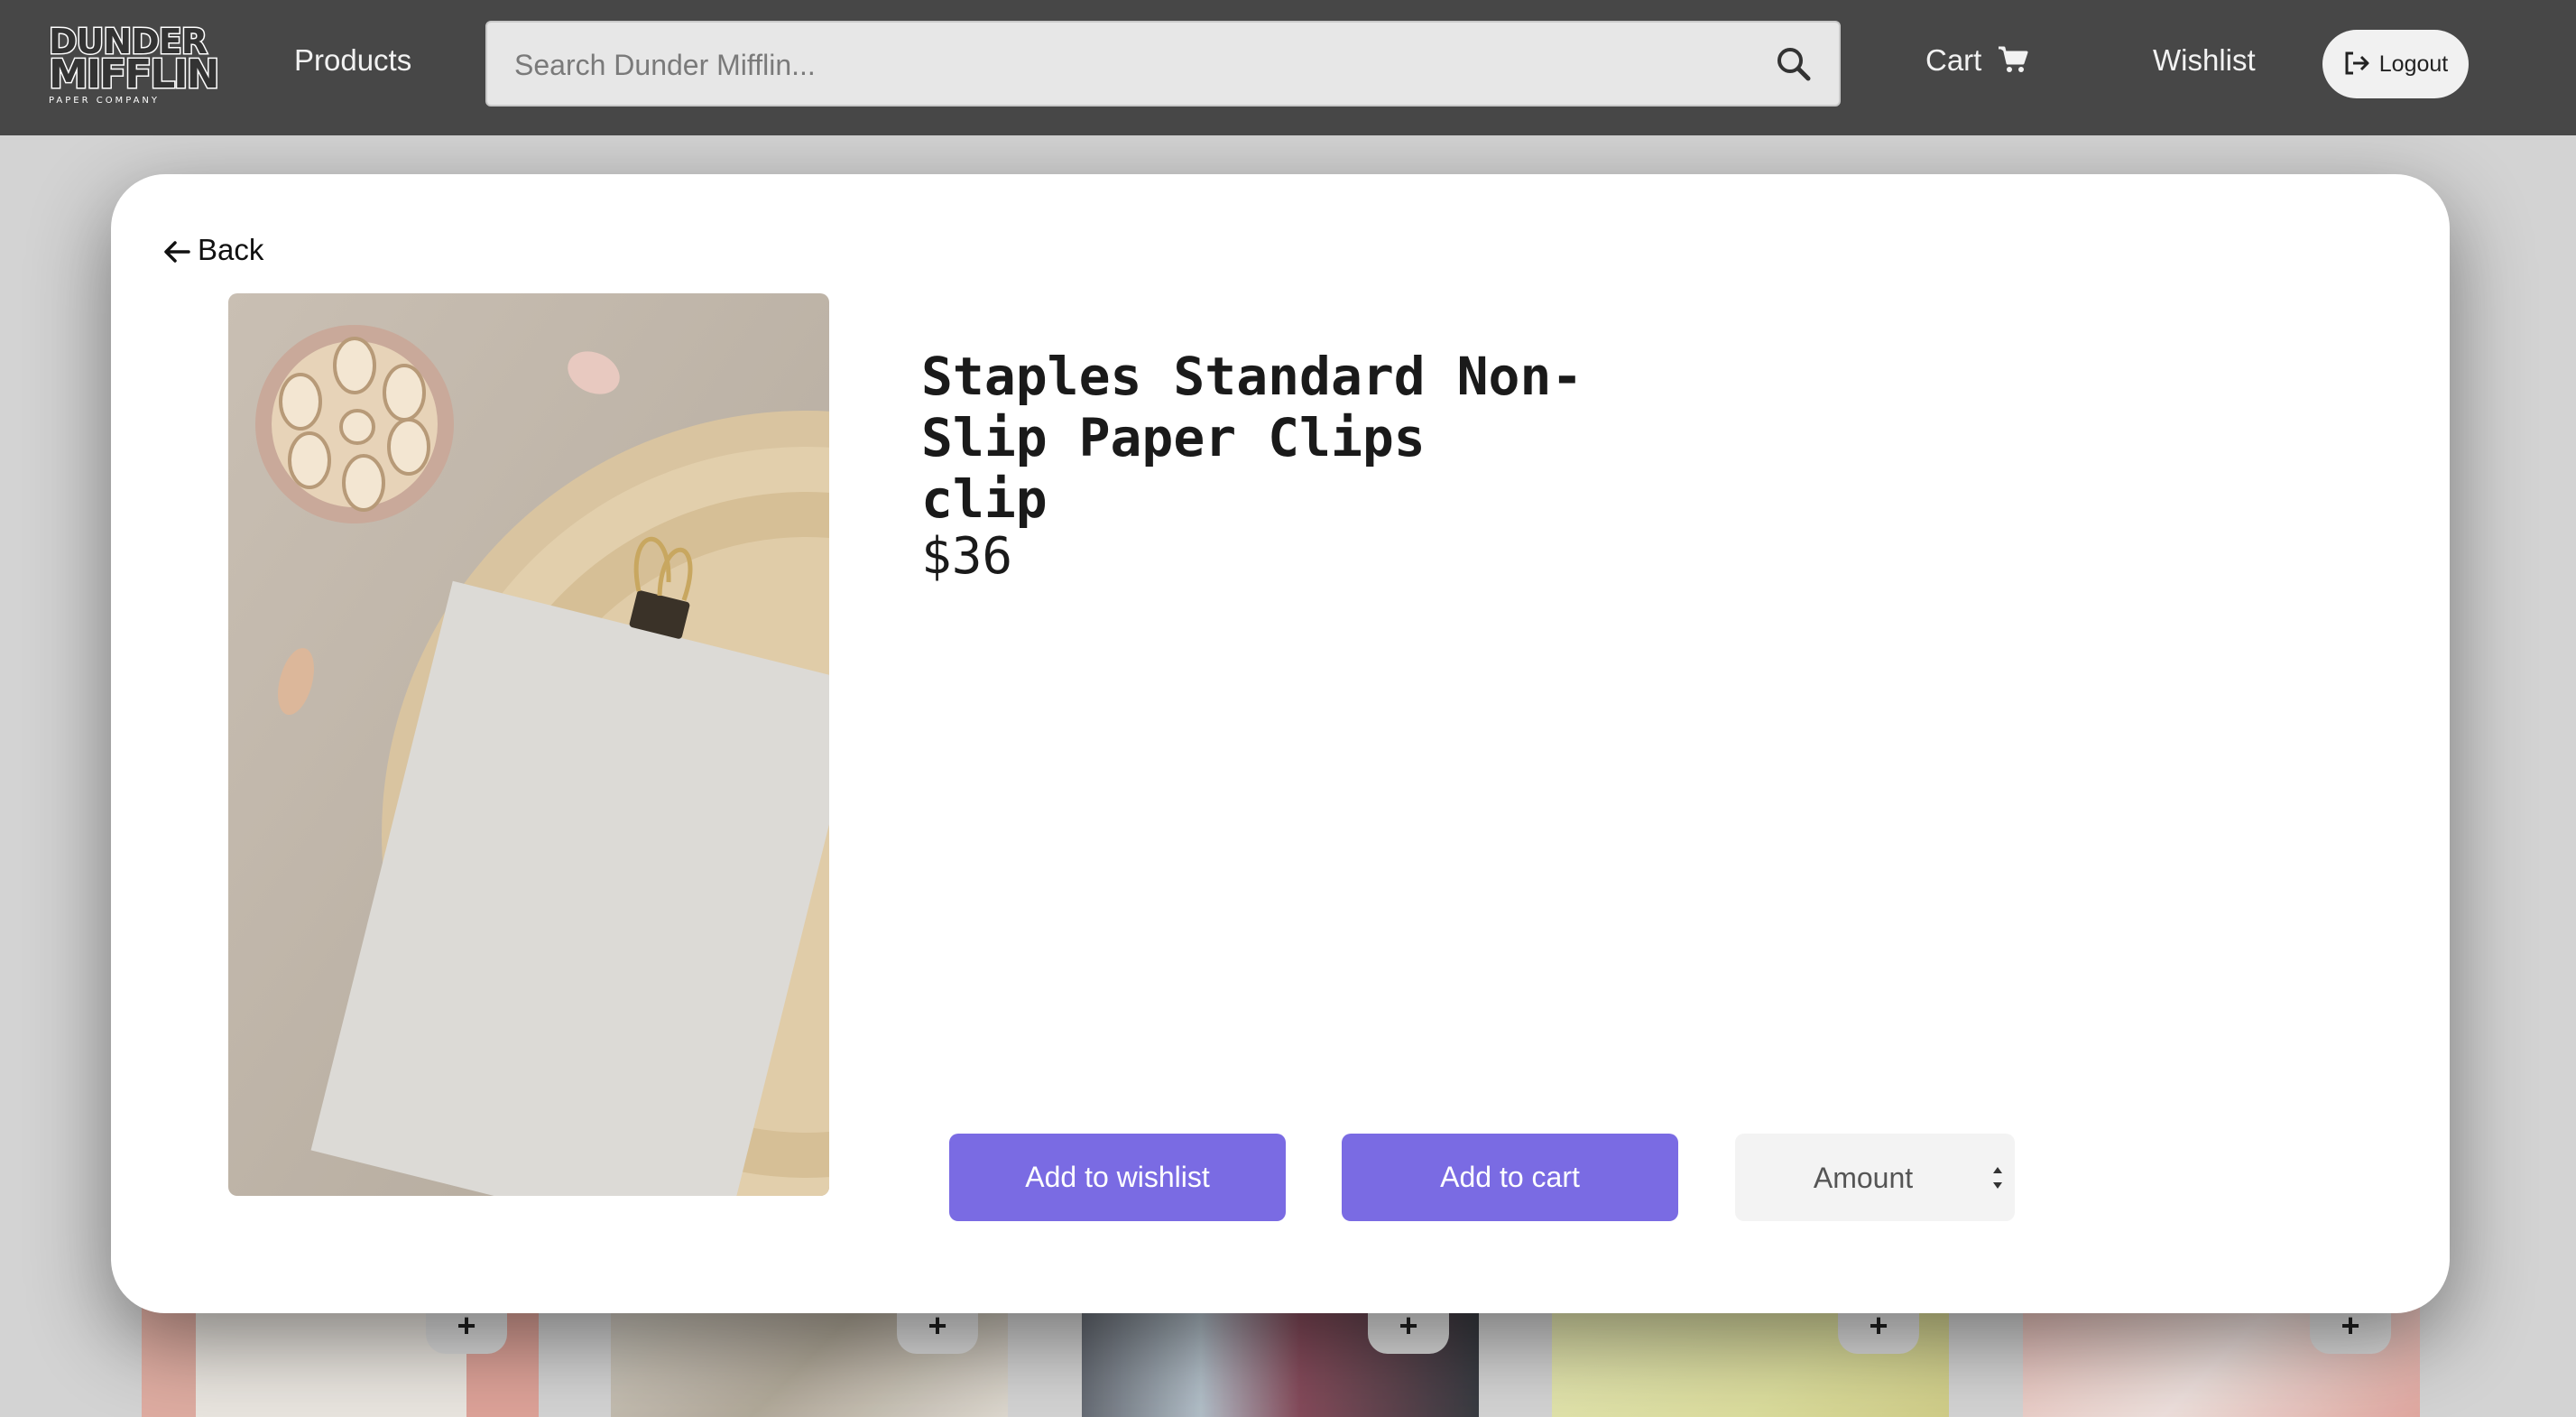 This screenshot has width=2576, height=1417. I want to click on spinner-arrows-icon, so click(1998, 1178).